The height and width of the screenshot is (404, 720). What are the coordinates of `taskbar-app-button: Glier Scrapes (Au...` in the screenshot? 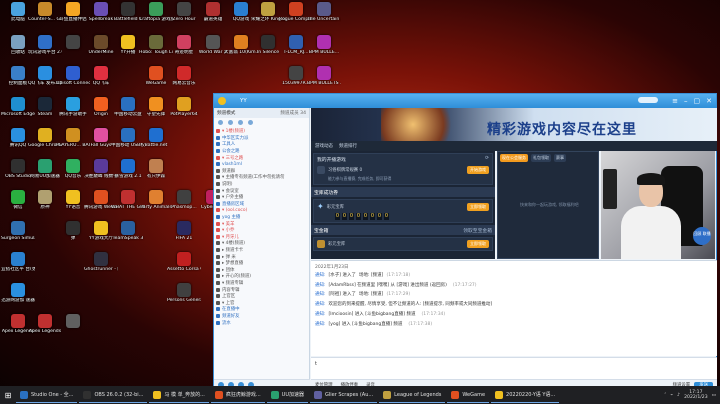 It's located at (344, 395).